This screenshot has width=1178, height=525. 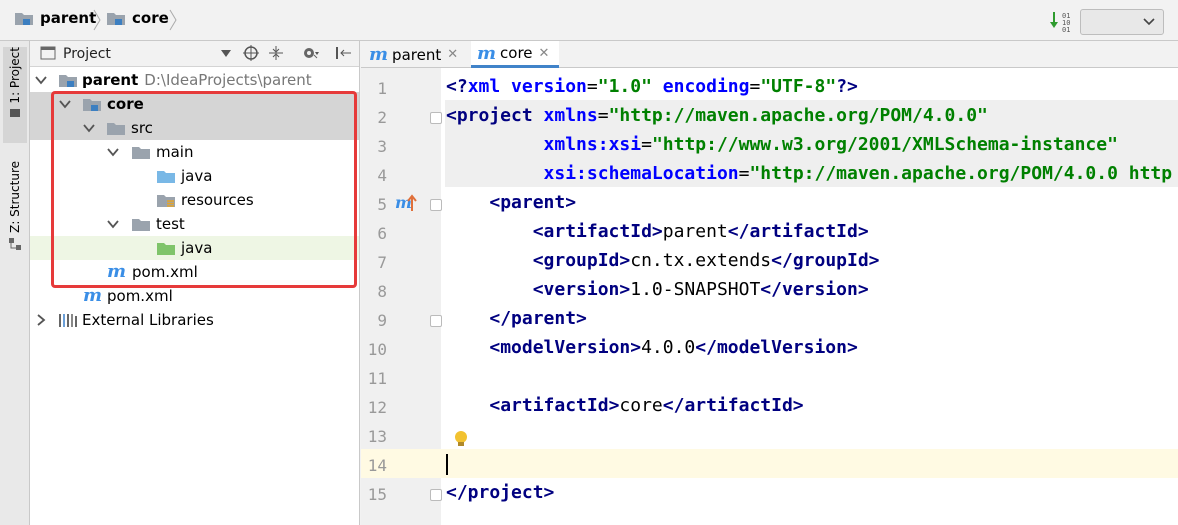 What do you see at coordinates (68, 18) in the screenshot?
I see `breadcrumb-label: parent` at bounding box center [68, 18].